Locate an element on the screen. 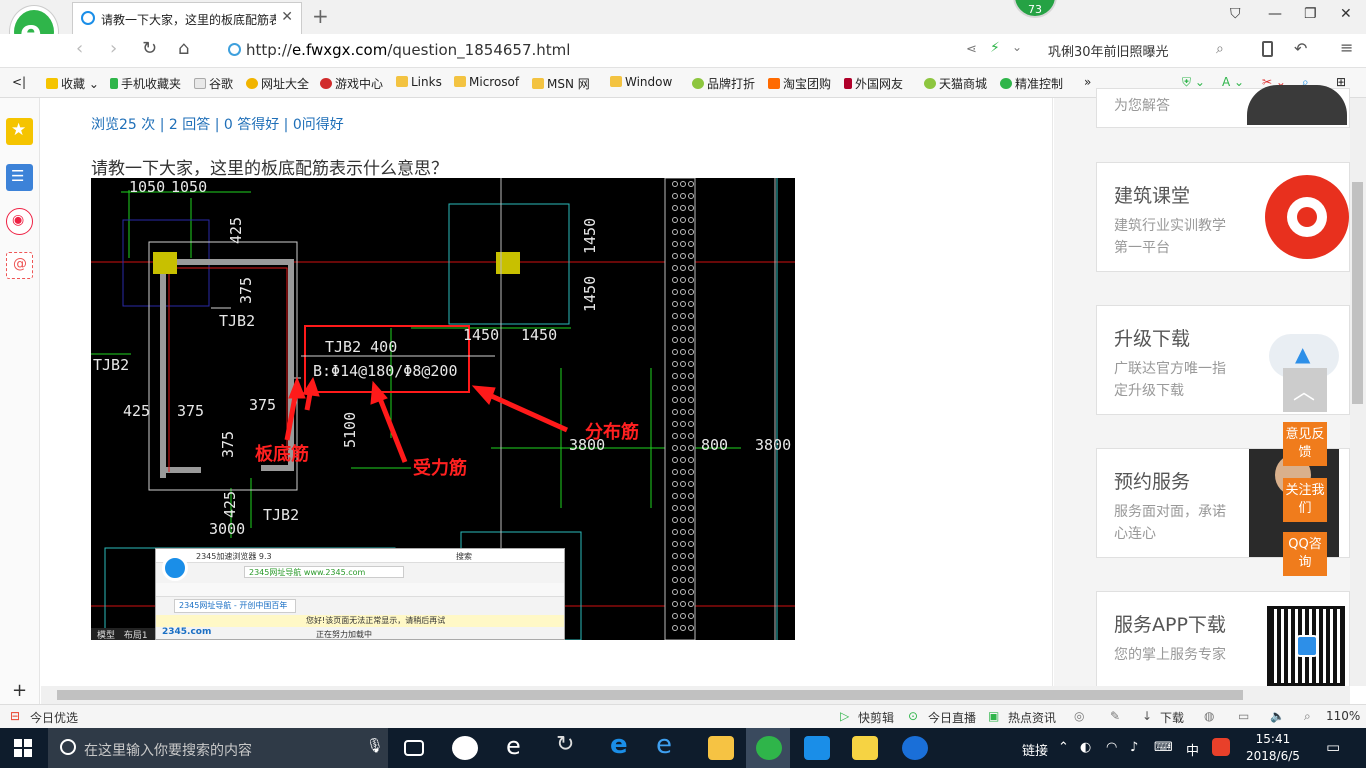 This screenshot has height=768, width=1366. window-icon: ▭ is located at coordinates (1243, 716).